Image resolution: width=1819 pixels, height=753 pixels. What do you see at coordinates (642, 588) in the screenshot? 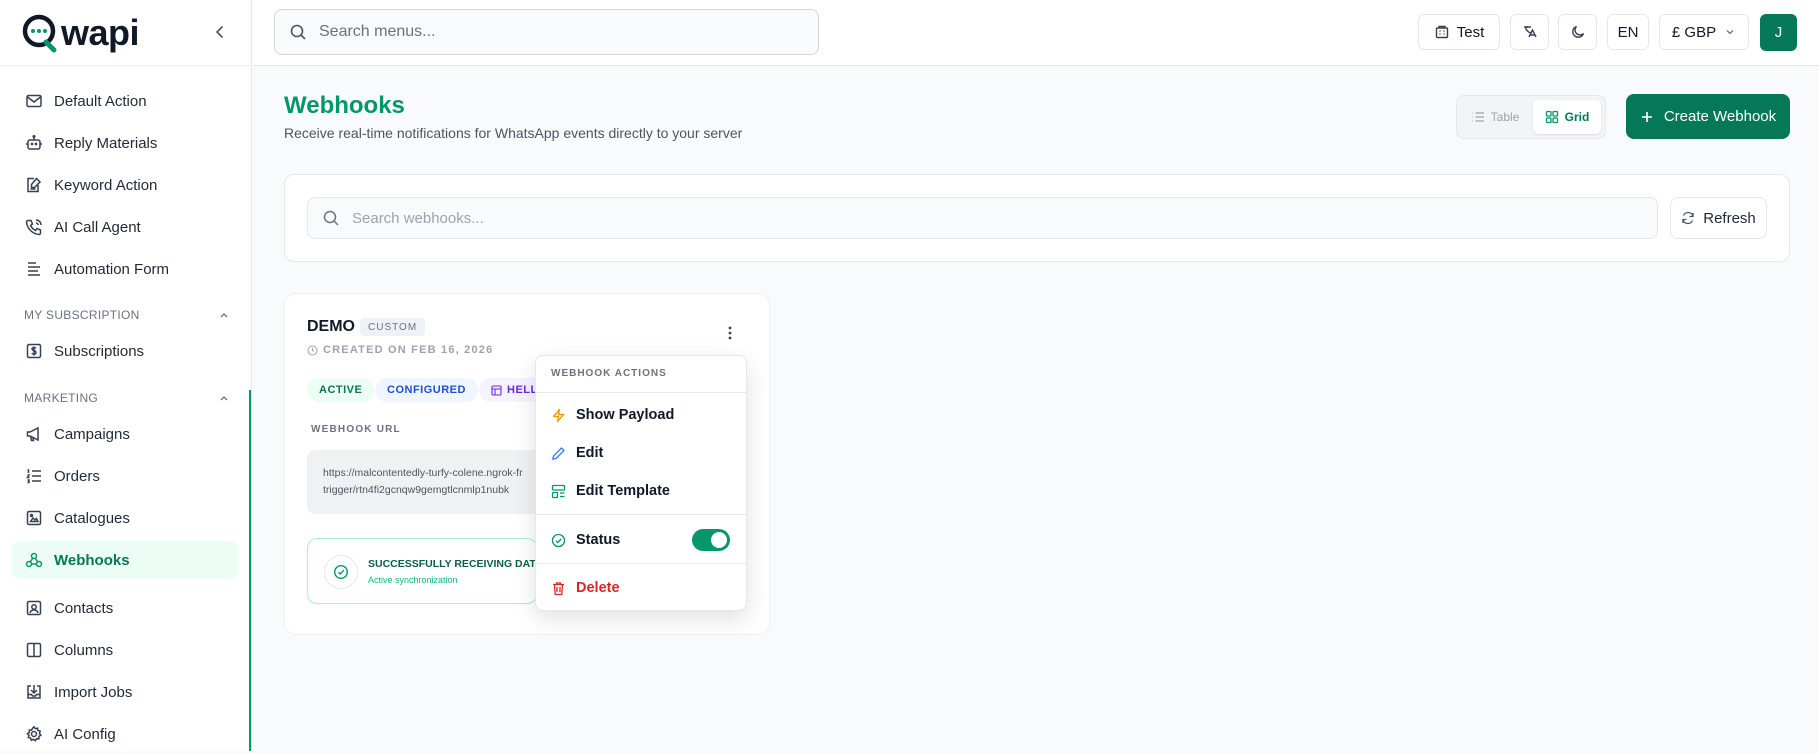
I see `menu-item-delete: Delete` at bounding box center [642, 588].